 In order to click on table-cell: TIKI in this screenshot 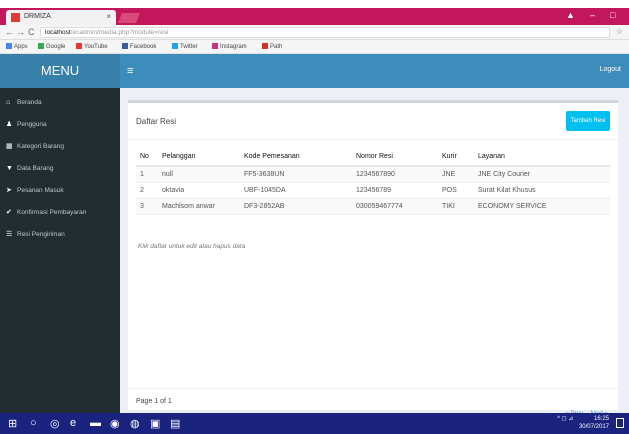, I will do `click(456, 206)`.